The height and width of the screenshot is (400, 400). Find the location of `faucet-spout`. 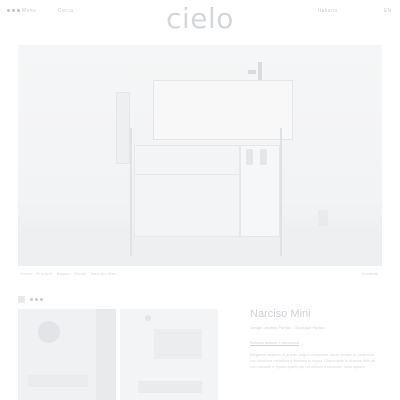

faucet-spout is located at coordinates (252, 72).